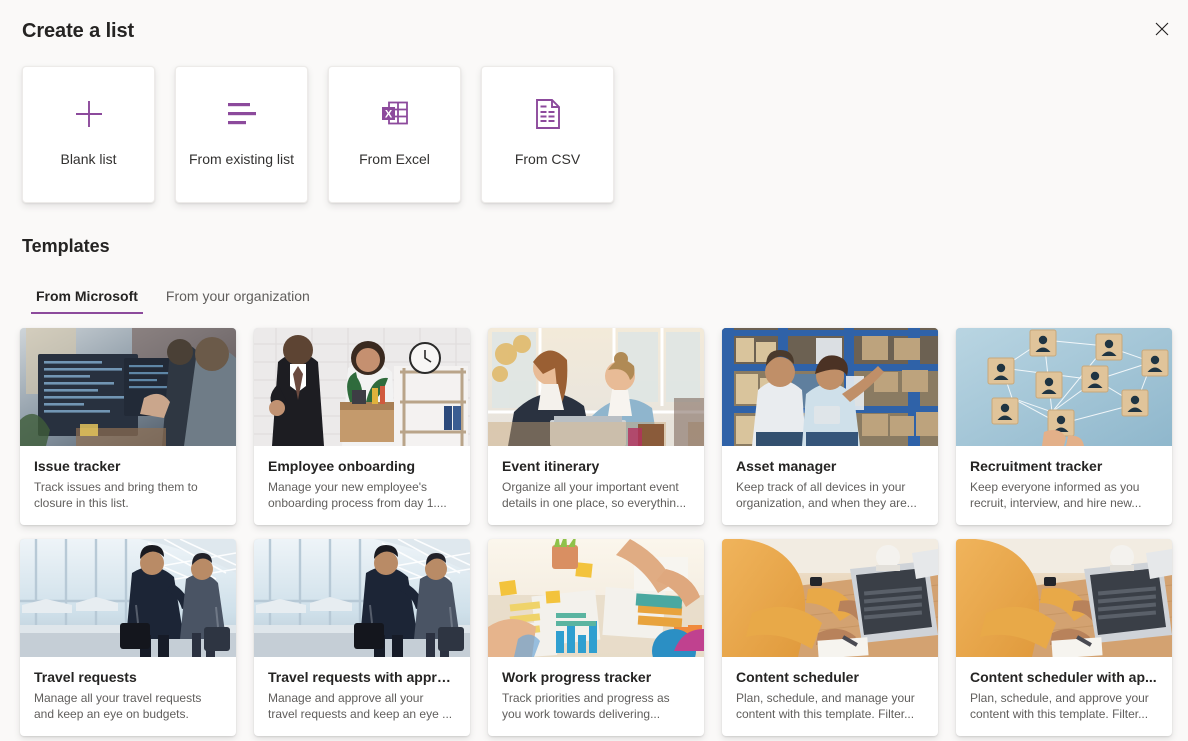 The height and width of the screenshot is (741, 1188). Describe the element at coordinates (241, 114) in the screenshot. I see `list-lines-icon` at that location.